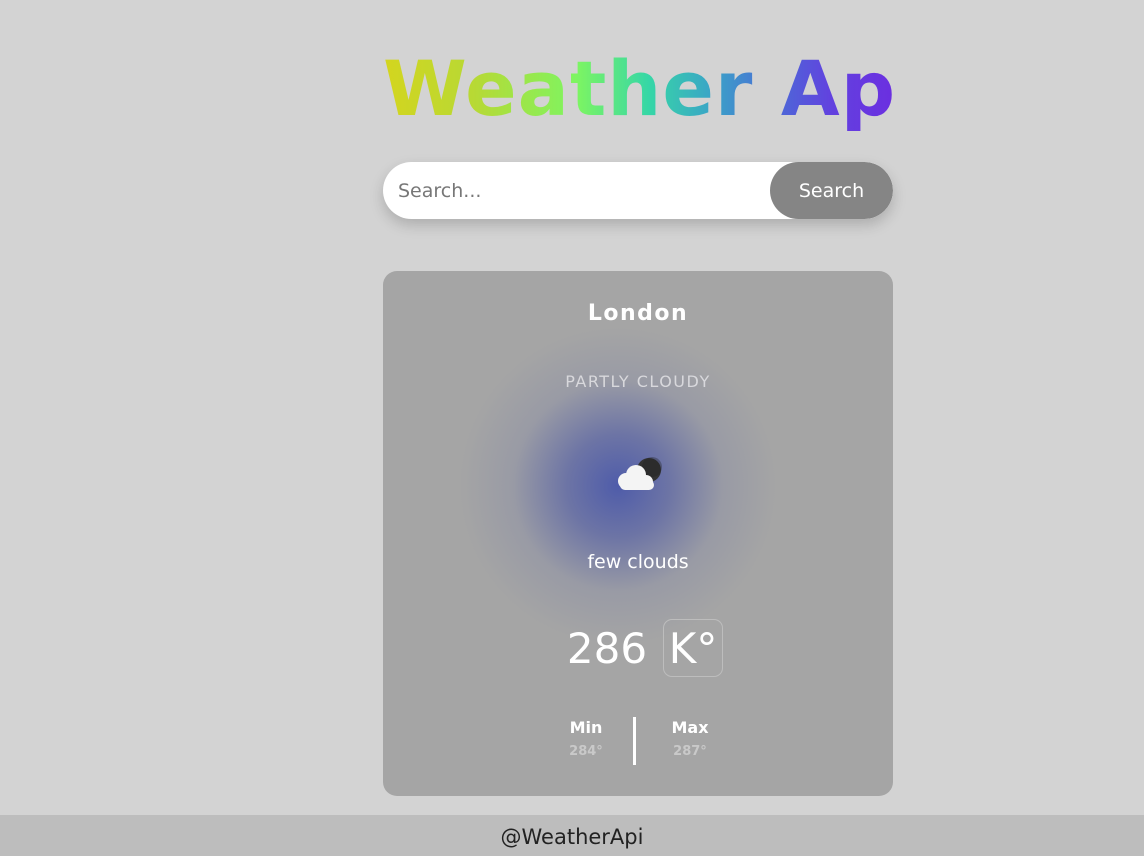 This screenshot has height=856, width=1144. Describe the element at coordinates (690, 741) in the screenshot. I see `max-temperature: Max 287°` at that location.